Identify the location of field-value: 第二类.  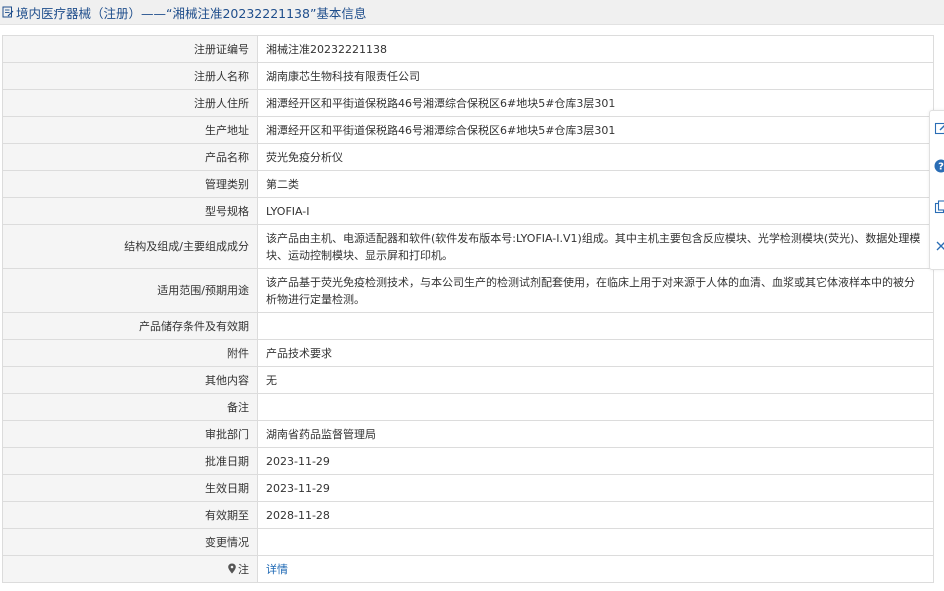
(595, 184).